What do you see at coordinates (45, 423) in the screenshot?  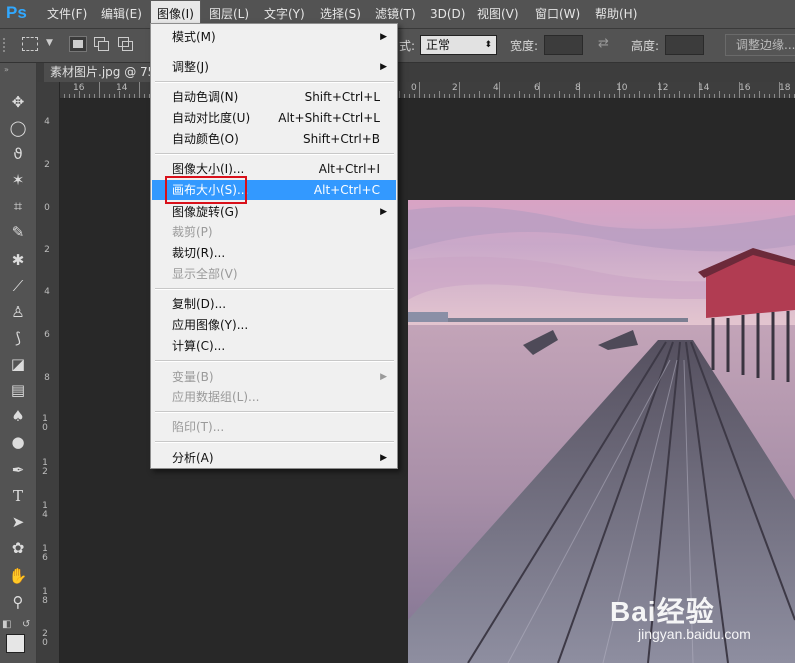 I see `ruler-label: 1 0` at bounding box center [45, 423].